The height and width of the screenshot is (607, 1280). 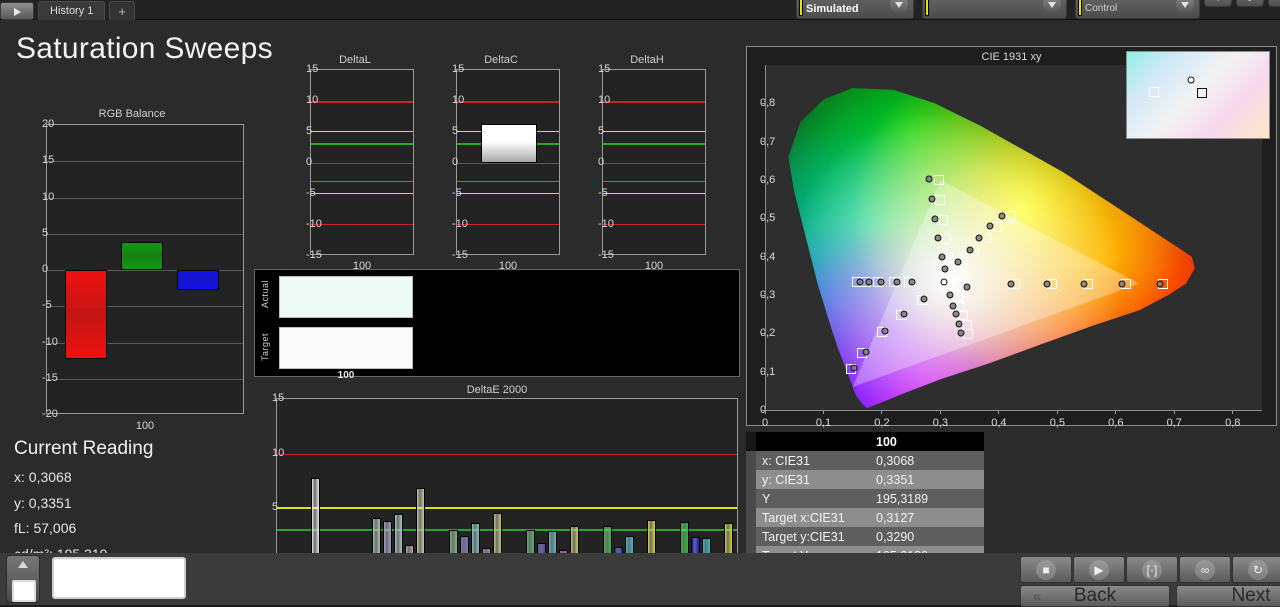 What do you see at coordinates (1205, 569) in the screenshot?
I see `continuous-button: ∞` at bounding box center [1205, 569].